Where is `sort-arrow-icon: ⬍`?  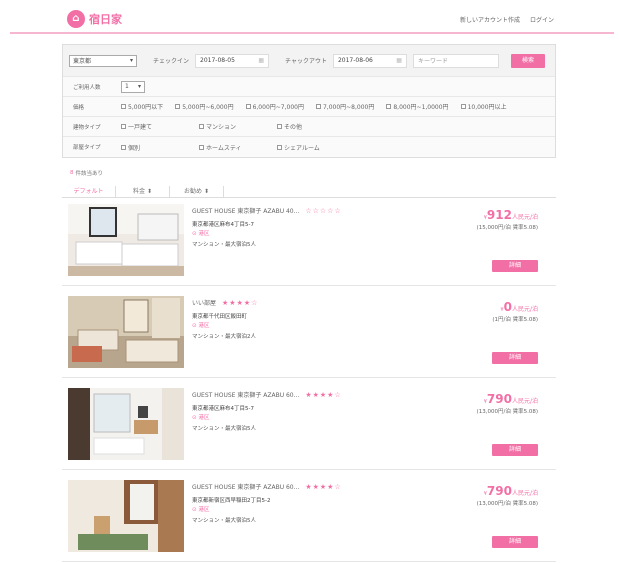 sort-arrow-icon: ⬍ is located at coordinates (206, 191).